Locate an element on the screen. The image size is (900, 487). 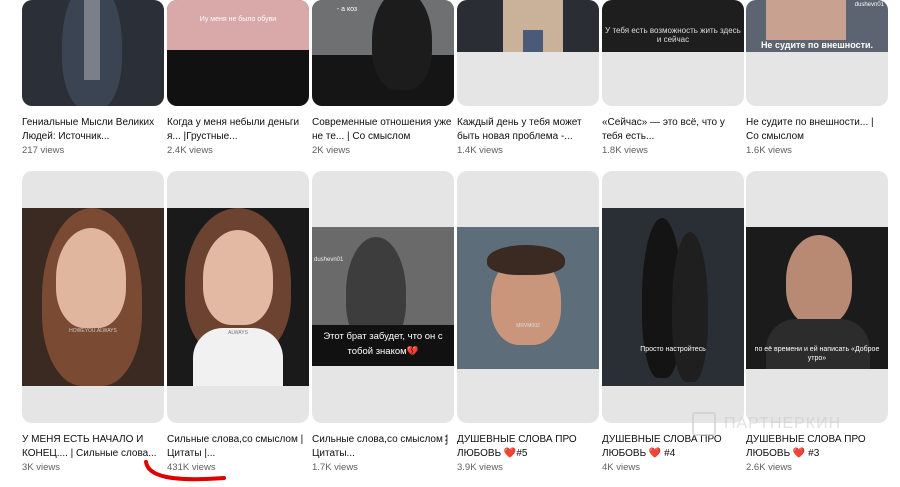
video-title: Не судите по внешности... | Со смыслом is located at coordinates (817, 130).